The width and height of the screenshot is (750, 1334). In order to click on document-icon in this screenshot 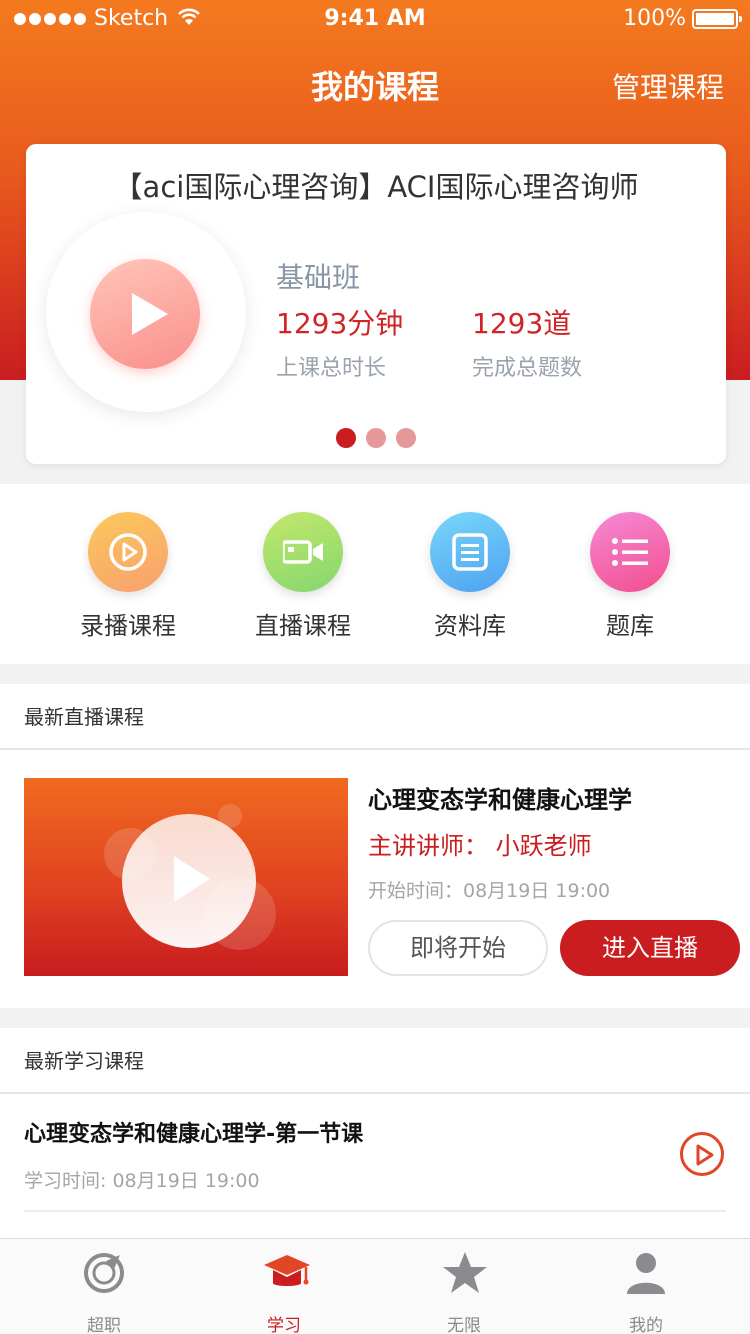, I will do `click(470, 552)`.